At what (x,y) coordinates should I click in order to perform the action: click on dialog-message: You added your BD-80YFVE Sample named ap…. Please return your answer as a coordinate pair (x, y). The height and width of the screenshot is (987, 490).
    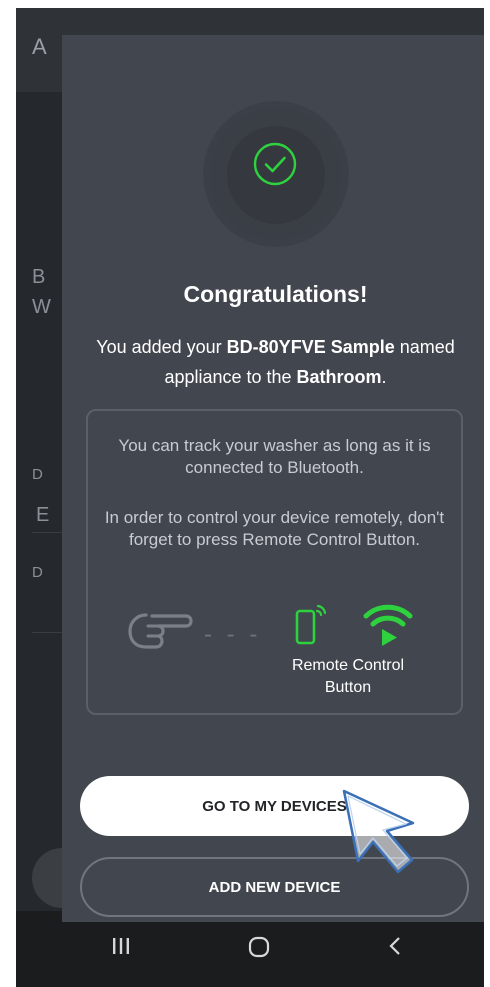
    Looking at the image, I should click on (275, 362).